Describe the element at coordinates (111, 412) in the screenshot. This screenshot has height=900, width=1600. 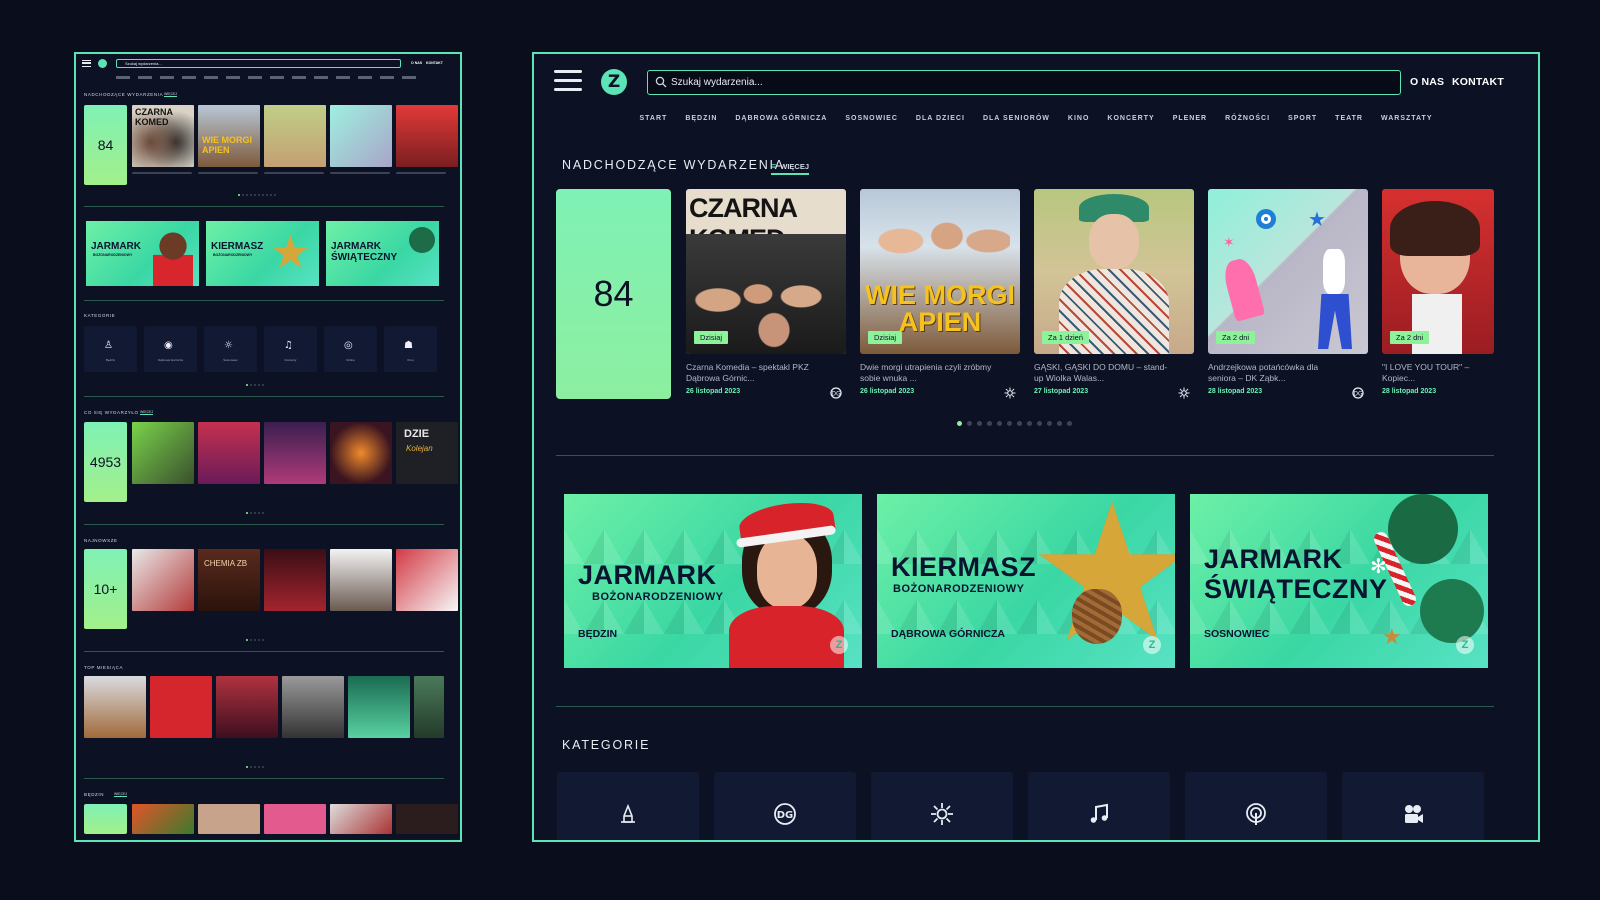
I see `mini-section-past: CO SIĘ WYDARZYŁO` at that location.